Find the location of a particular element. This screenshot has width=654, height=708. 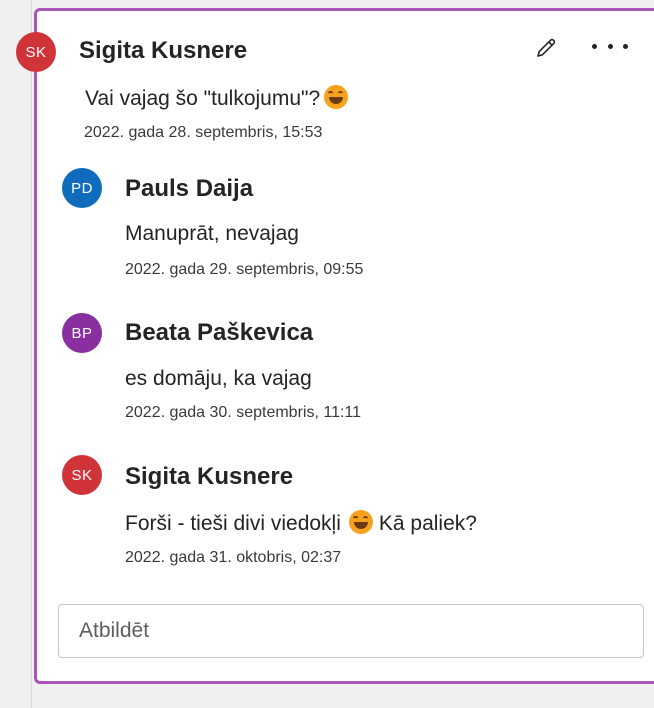

reply-input is located at coordinates (351, 631).